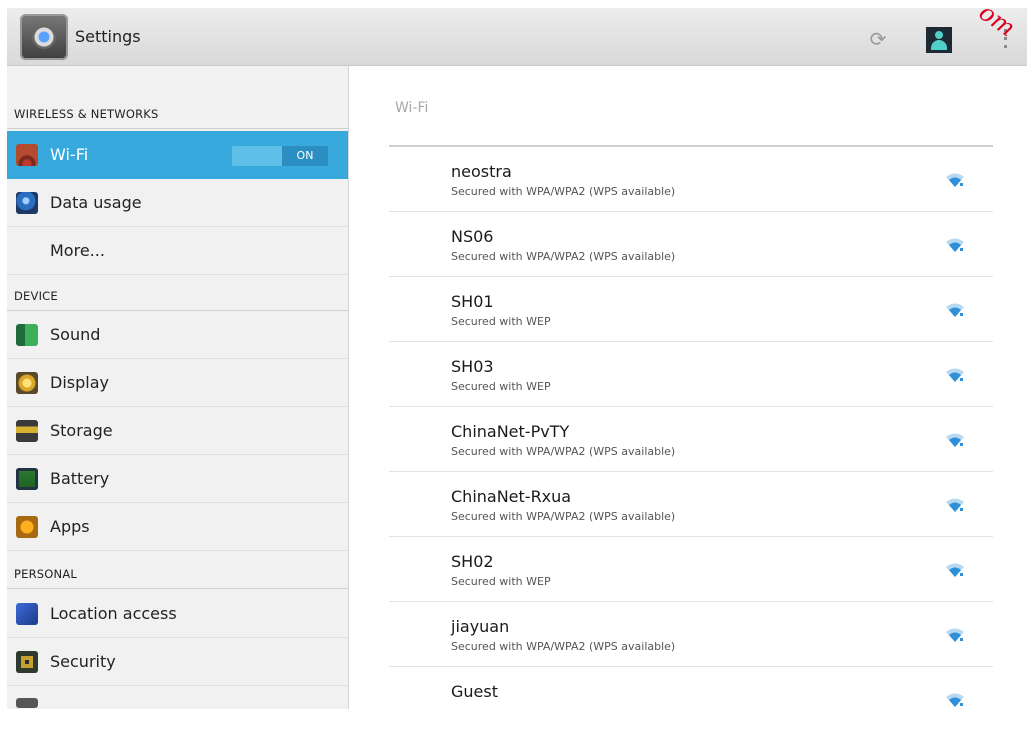 This screenshot has height=734, width=1034. What do you see at coordinates (177, 203) in the screenshot?
I see `sidebar-item-data-usage: Data usage` at bounding box center [177, 203].